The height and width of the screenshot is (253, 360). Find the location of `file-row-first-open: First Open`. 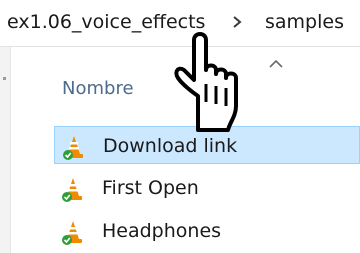

file-row-first-open: First Open is located at coordinates (207, 188).